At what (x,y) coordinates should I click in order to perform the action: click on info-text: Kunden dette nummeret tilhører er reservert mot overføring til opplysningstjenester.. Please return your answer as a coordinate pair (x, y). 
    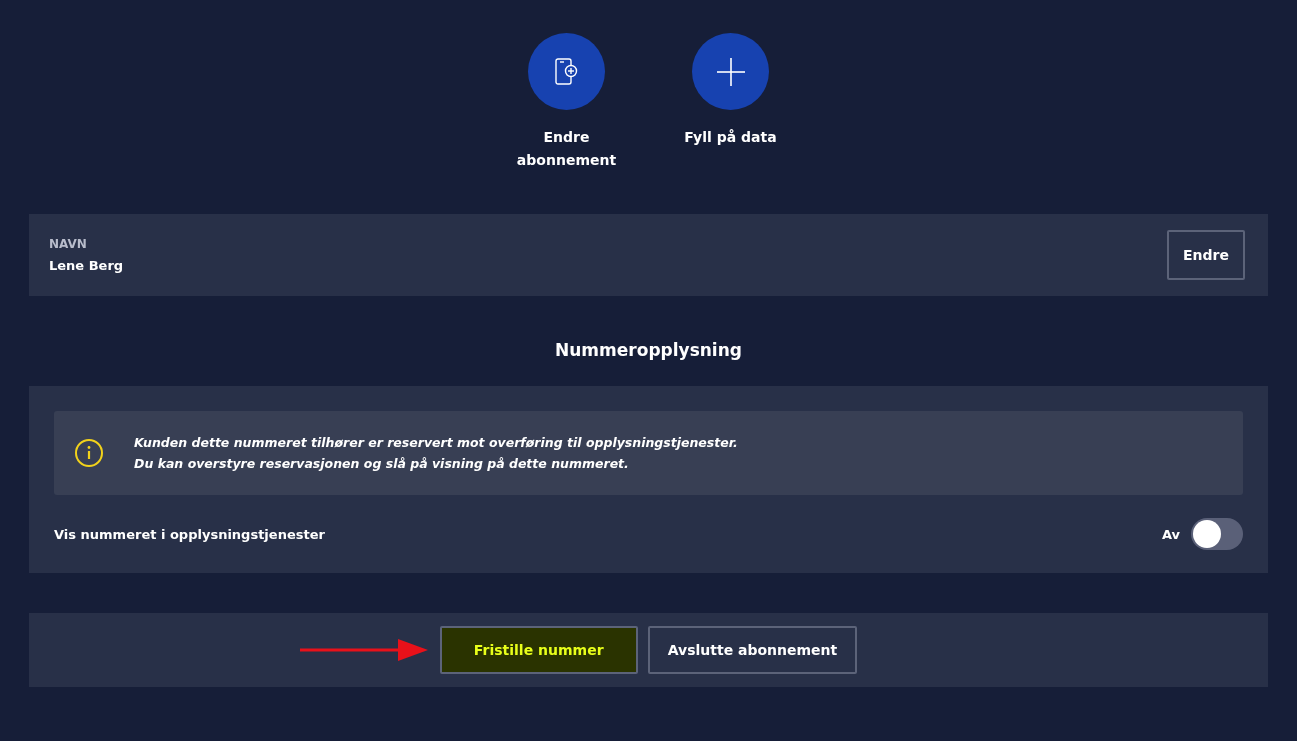
    Looking at the image, I should click on (436, 442).